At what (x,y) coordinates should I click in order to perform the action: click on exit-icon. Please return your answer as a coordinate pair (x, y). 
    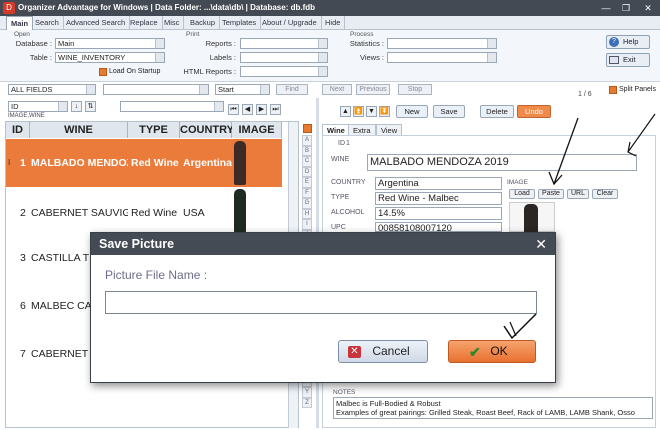
    Looking at the image, I should click on (614, 60).